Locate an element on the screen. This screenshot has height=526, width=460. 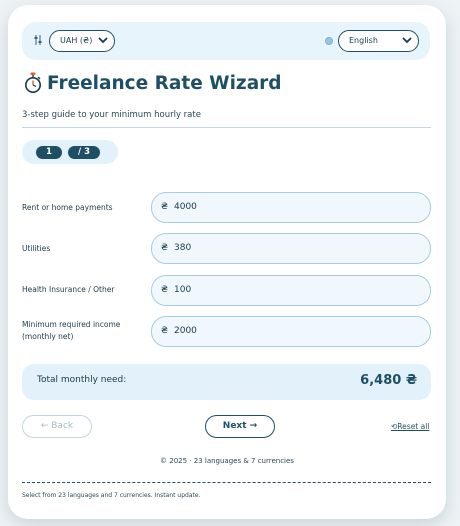
sliders-icon is located at coordinates (38, 40).